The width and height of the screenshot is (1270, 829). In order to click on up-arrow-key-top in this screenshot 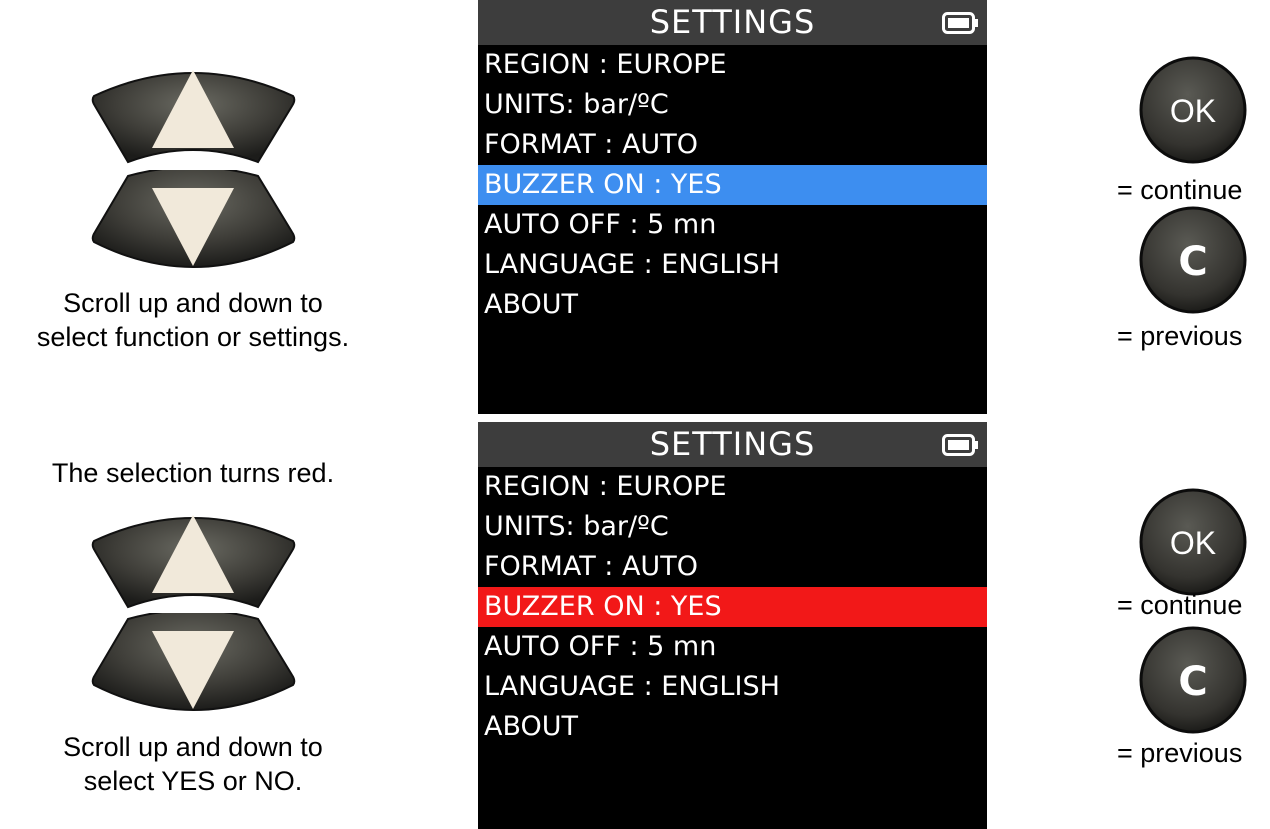, I will do `click(193, 113)`.